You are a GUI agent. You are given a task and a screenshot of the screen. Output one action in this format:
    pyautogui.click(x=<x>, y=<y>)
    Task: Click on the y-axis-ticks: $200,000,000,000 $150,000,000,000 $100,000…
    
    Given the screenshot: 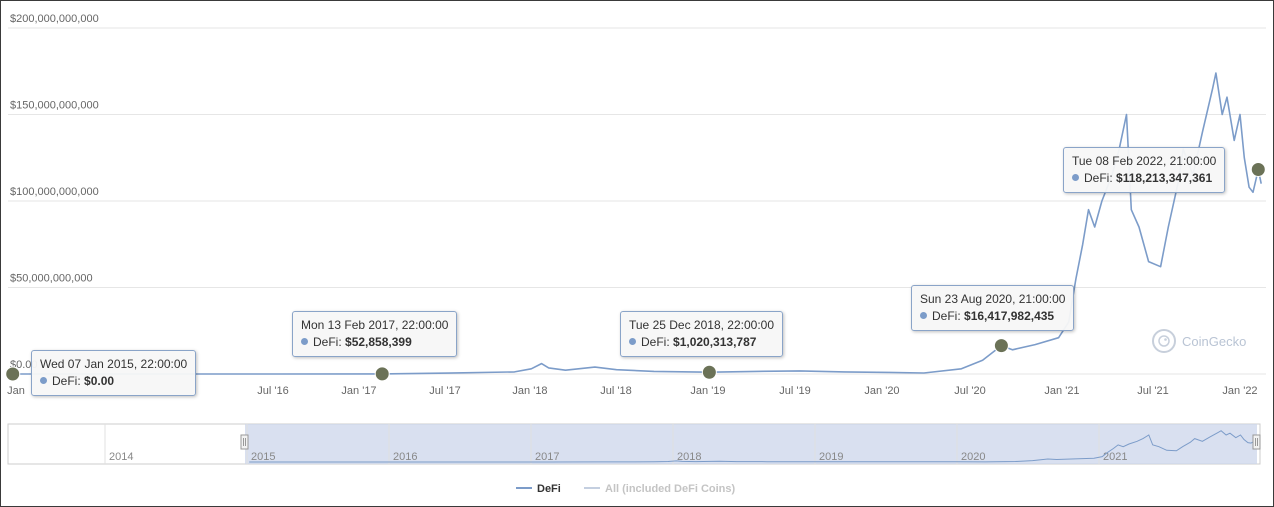 What is the action you would take?
    pyautogui.click(x=54, y=192)
    